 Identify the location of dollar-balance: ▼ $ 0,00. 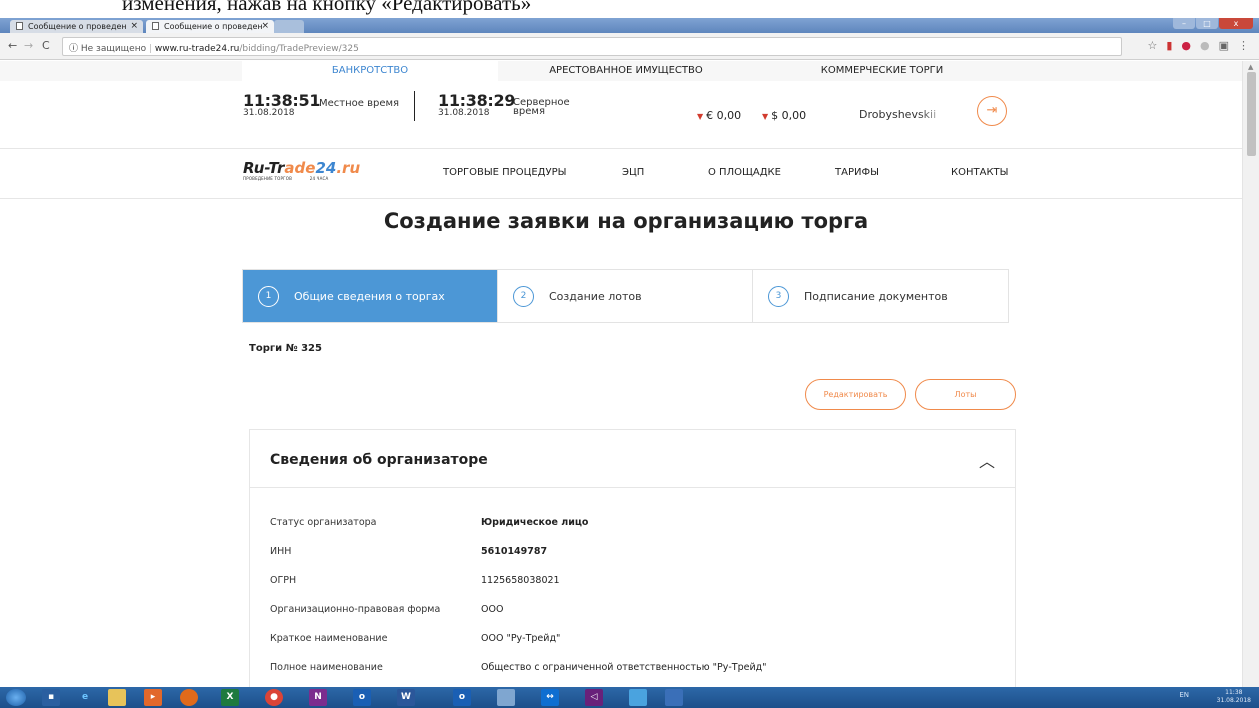
(784, 115).